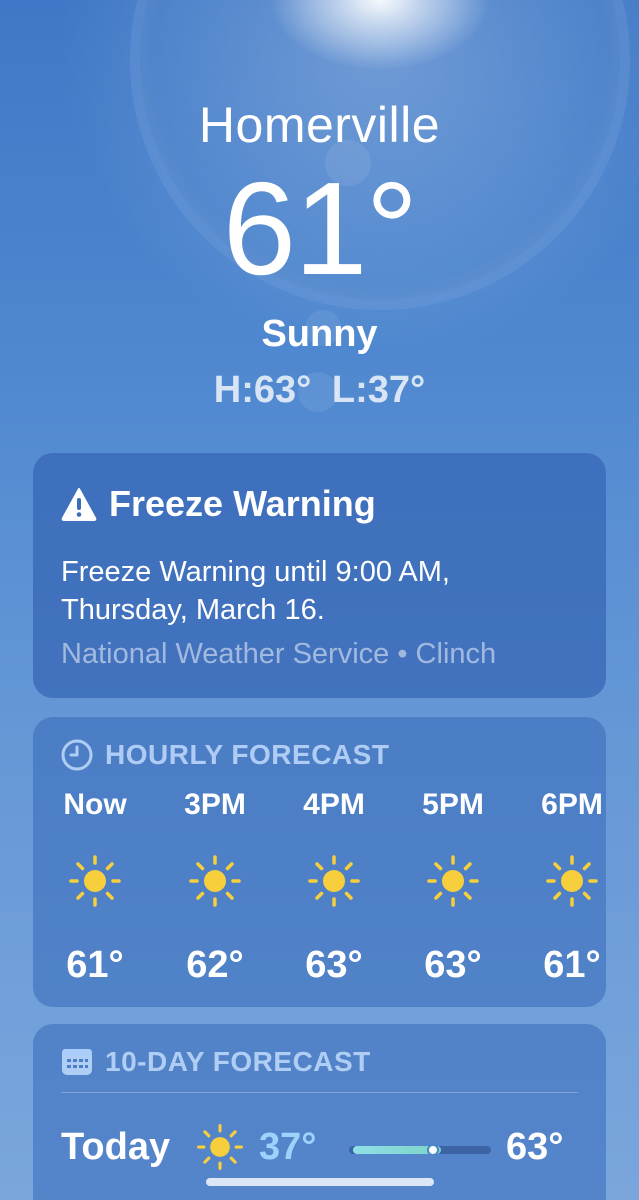 Image resolution: width=639 pixels, height=1200 pixels. What do you see at coordinates (334, 804) in the screenshot?
I see `hour-time: 4PM` at bounding box center [334, 804].